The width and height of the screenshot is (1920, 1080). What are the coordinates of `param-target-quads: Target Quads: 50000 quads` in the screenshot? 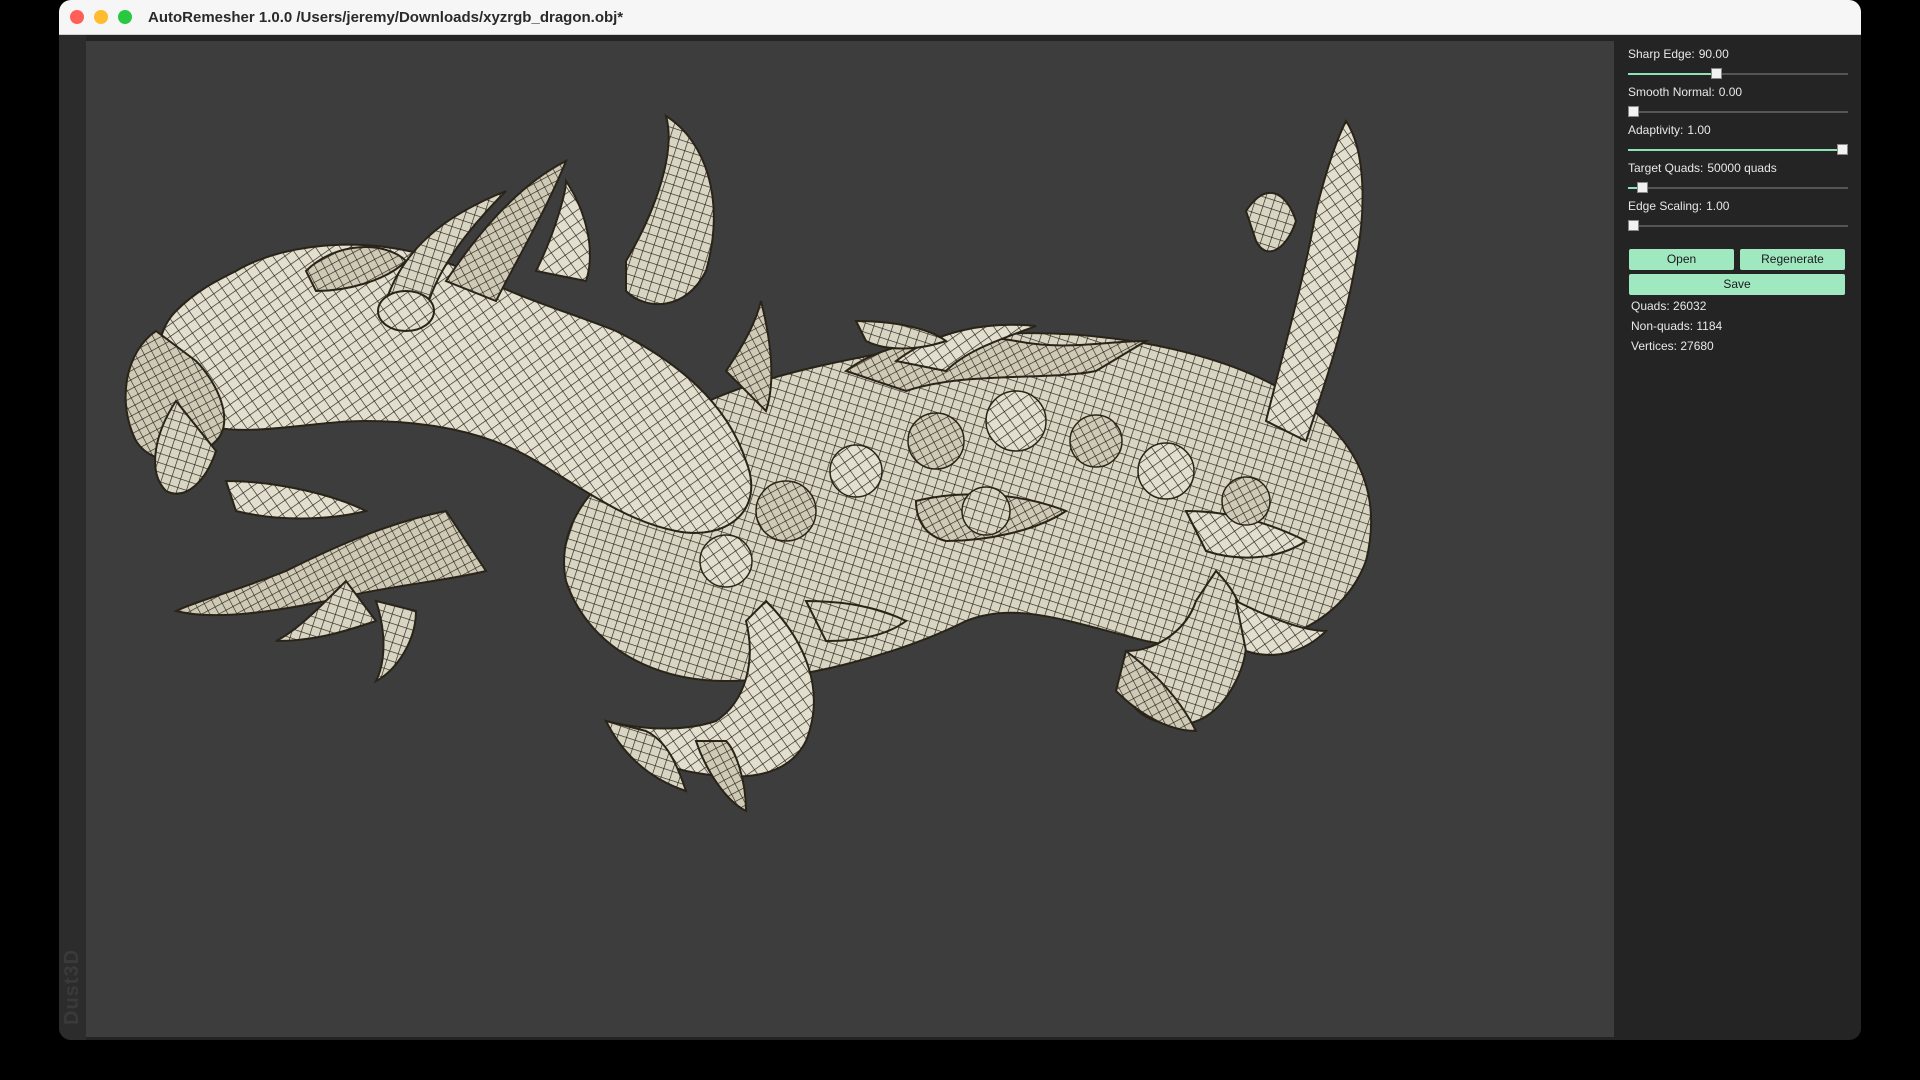 It's located at (1739, 177).